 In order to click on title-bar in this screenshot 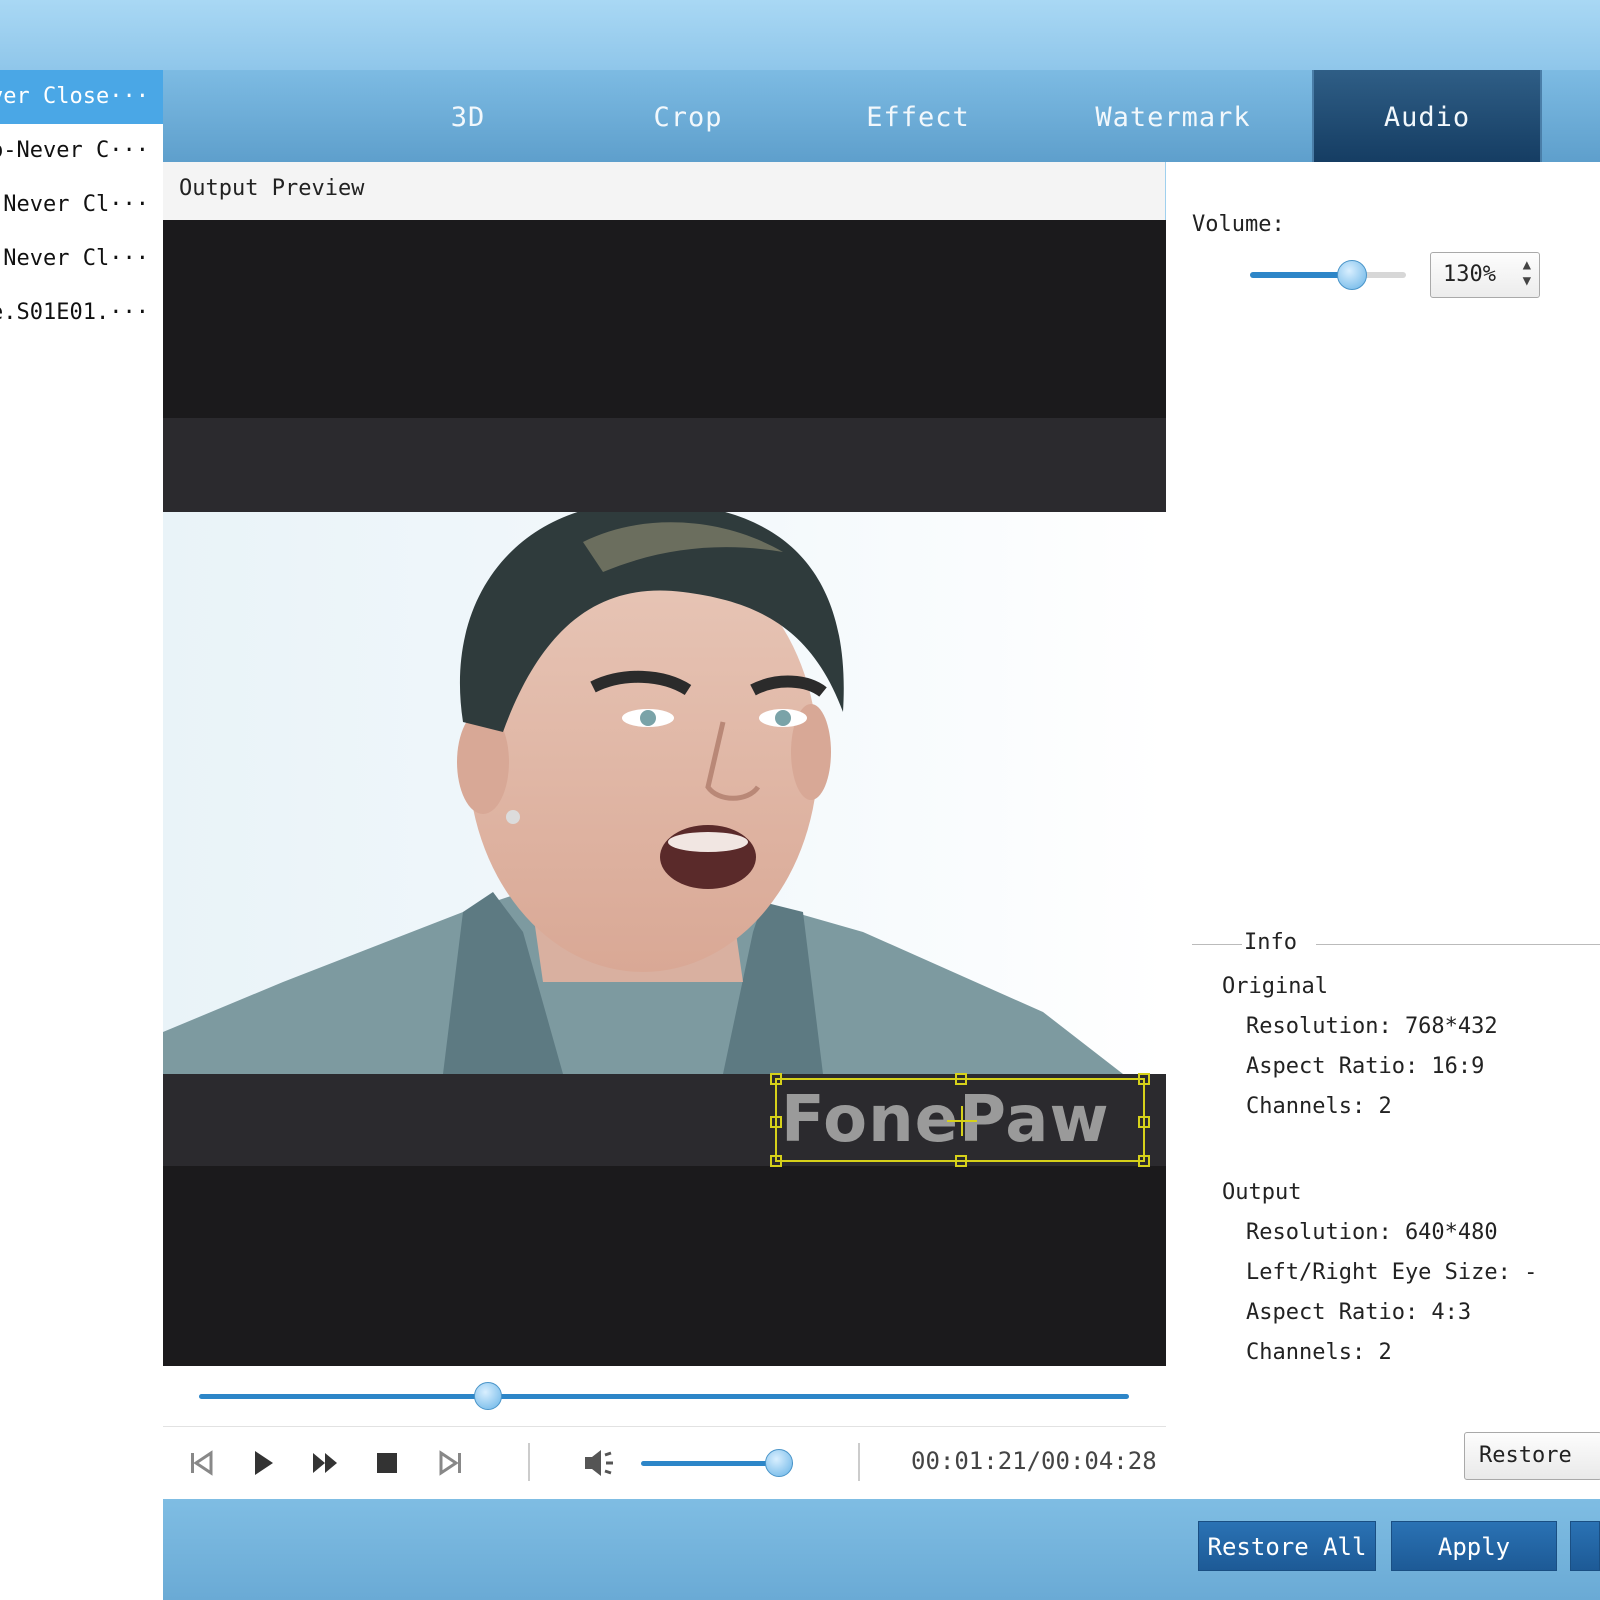, I will do `click(800, 35)`.